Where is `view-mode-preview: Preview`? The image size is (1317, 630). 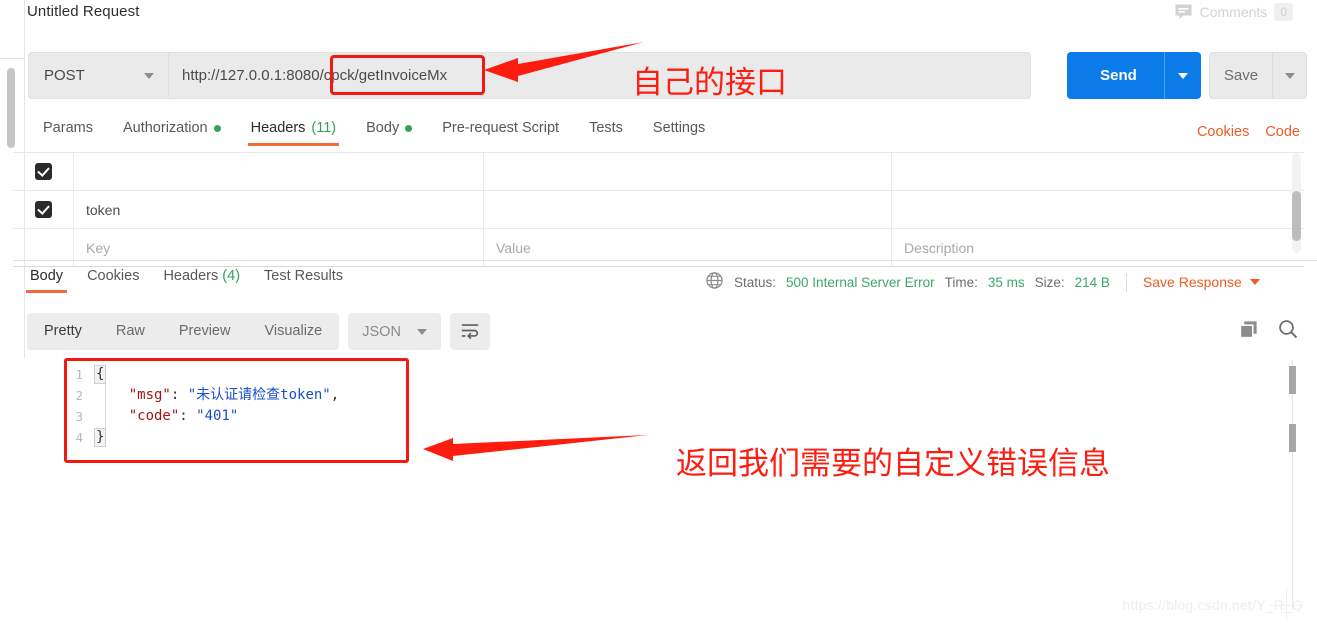 view-mode-preview: Preview is located at coordinates (205, 331).